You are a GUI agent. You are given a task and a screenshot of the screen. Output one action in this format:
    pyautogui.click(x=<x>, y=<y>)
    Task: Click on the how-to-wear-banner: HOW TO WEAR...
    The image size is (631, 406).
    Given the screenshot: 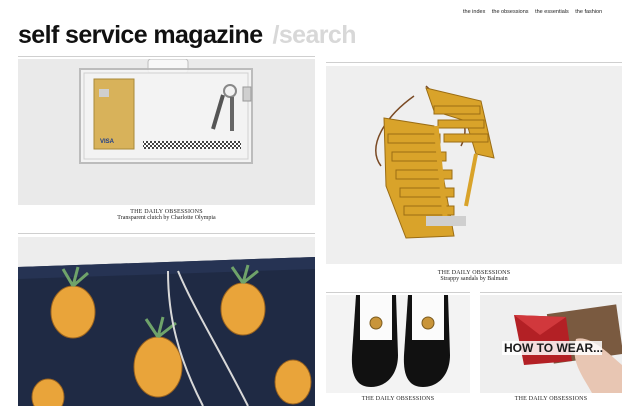 What is the action you would take?
    pyautogui.click(x=553, y=348)
    